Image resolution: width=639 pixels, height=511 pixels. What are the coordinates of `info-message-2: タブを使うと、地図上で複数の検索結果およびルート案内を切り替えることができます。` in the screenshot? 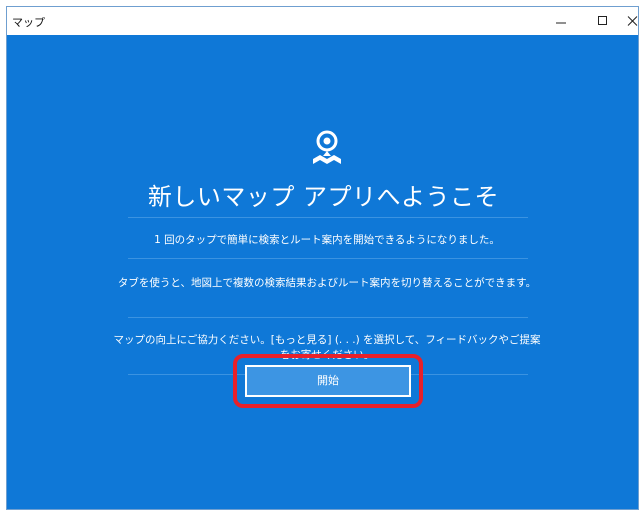 It's located at (327, 283).